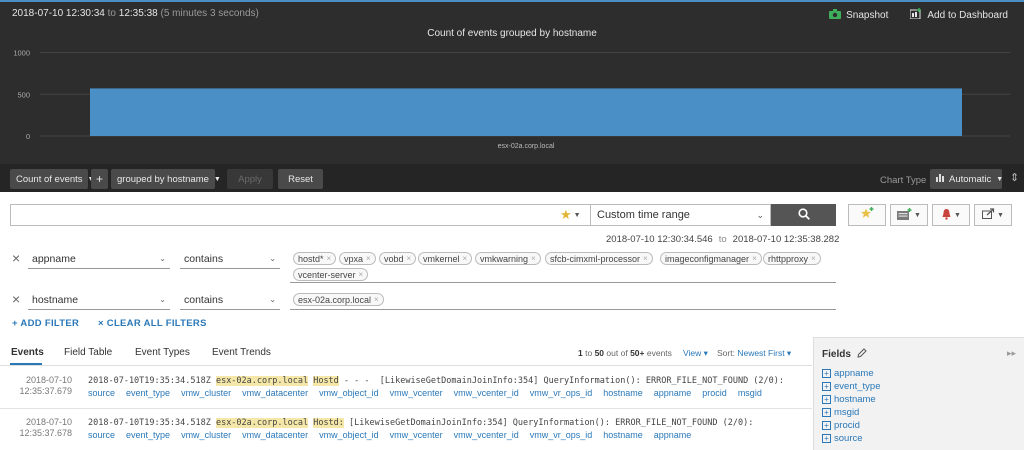 The width and height of the screenshot is (1024, 450). What do you see at coordinates (149, 381) in the screenshot?
I see `event-raw-timestamp: 2018-07-10T19:35:34.518Z` at bounding box center [149, 381].